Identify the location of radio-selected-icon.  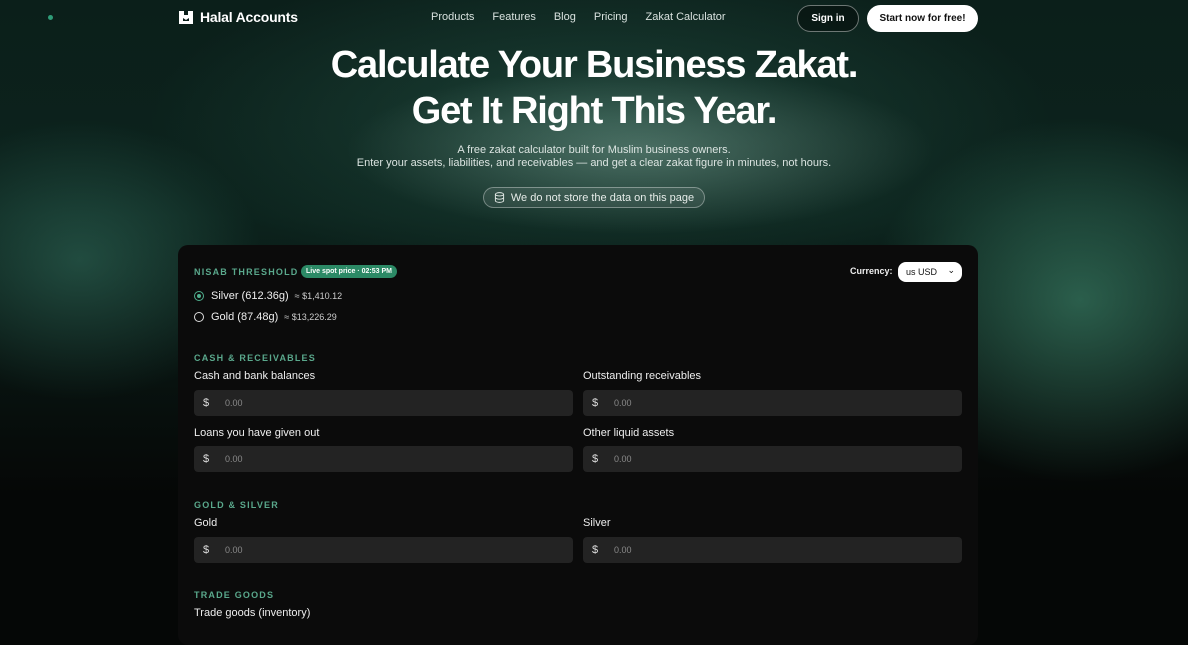
(199, 296).